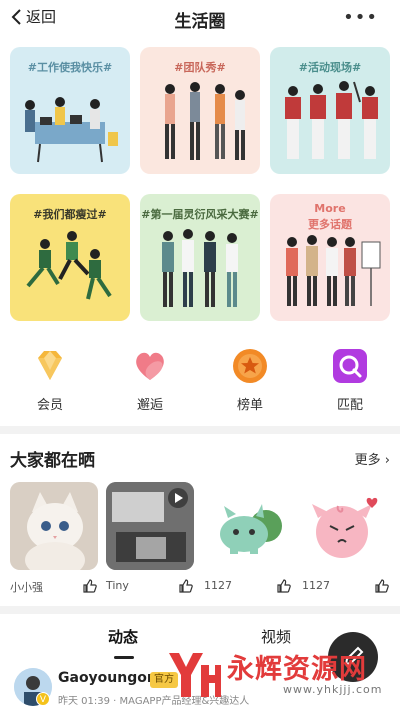 This screenshot has height=711, width=400. What do you see at coordinates (26, 587) in the screenshot?
I see `photo-author: 小小强` at bounding box center [26, 587].